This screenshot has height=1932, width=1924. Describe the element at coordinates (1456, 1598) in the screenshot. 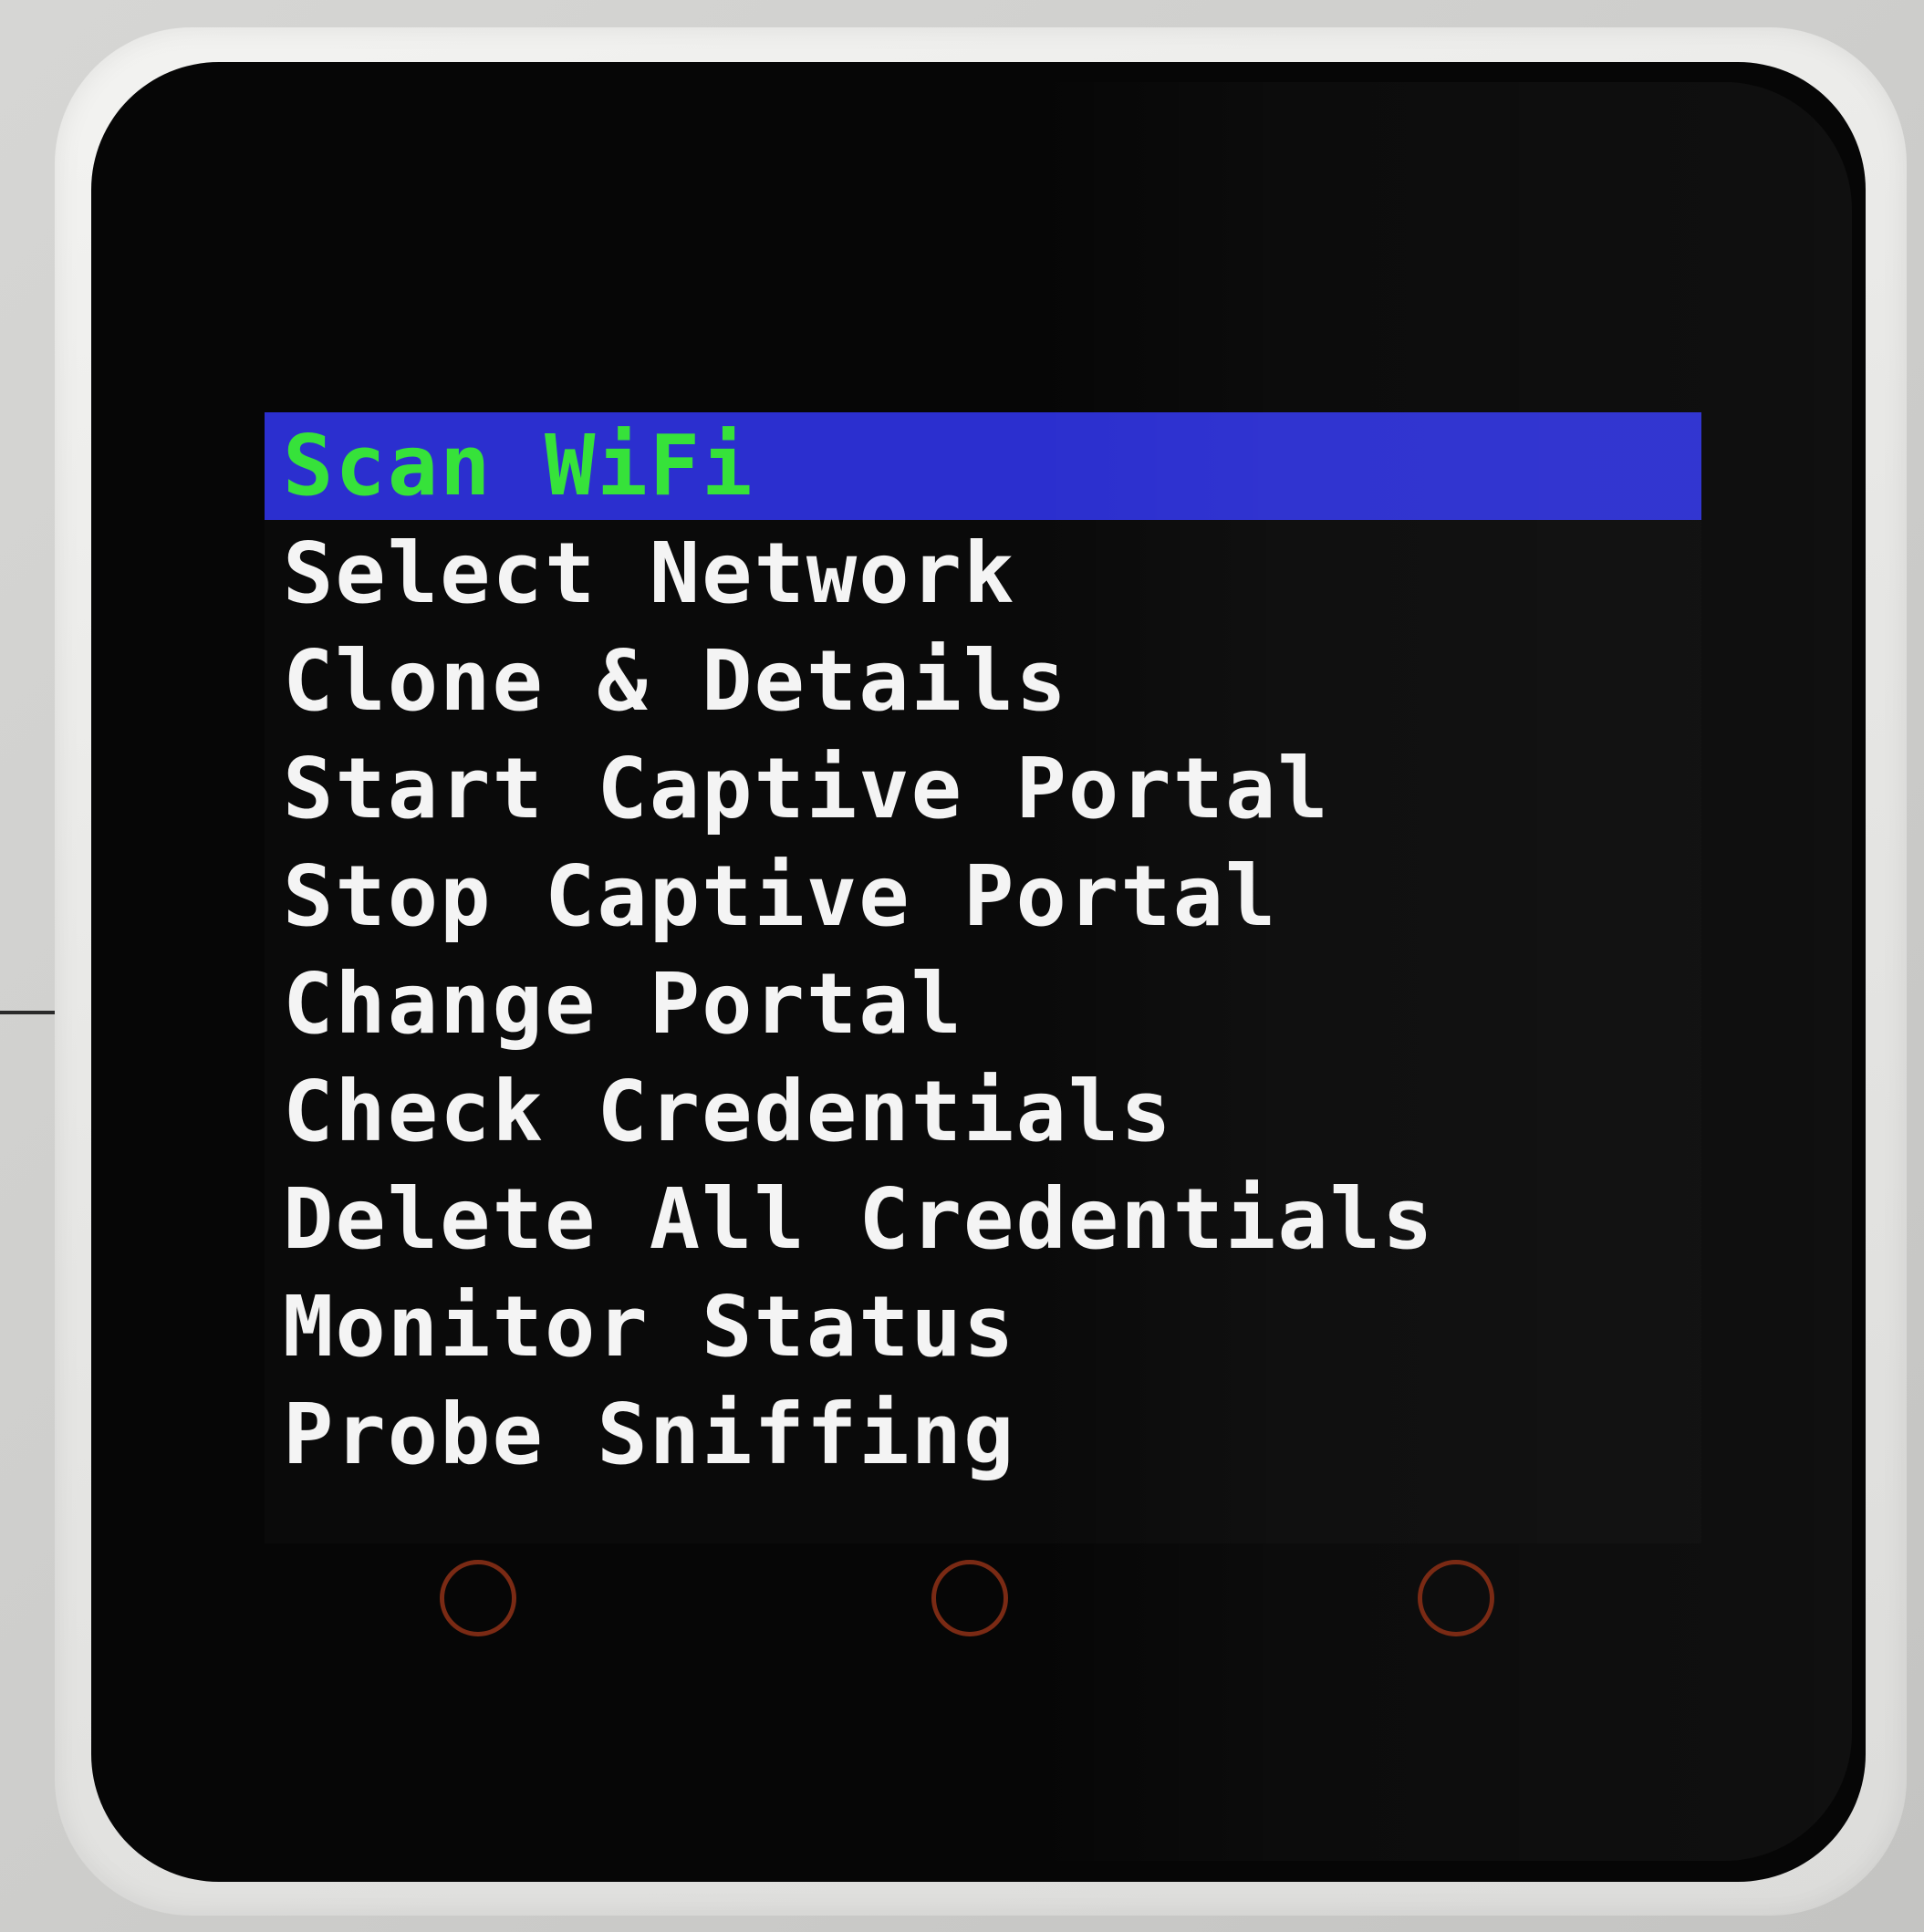

I see `hardware-button-right` at that location.